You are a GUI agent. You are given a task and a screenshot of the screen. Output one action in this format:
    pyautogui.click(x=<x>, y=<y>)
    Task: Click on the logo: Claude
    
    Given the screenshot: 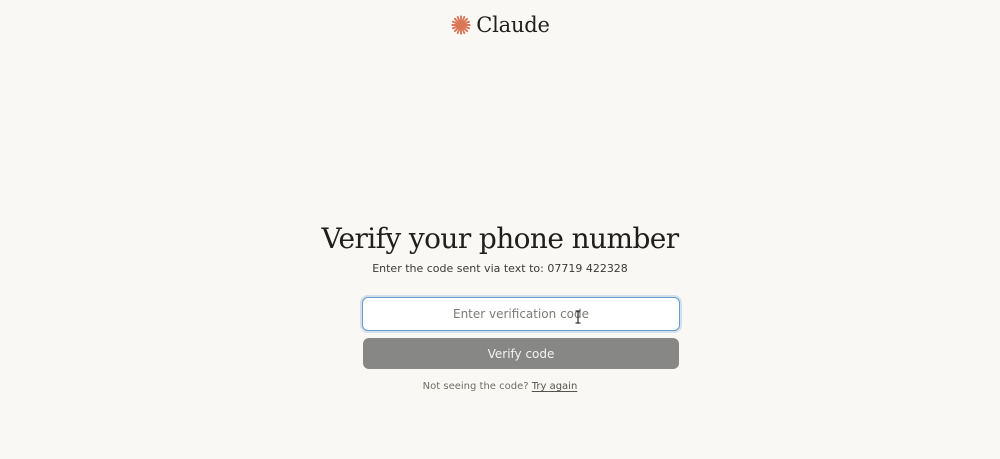 What is the action you would take?
    pyautogui.click(x=500, y=25)
    